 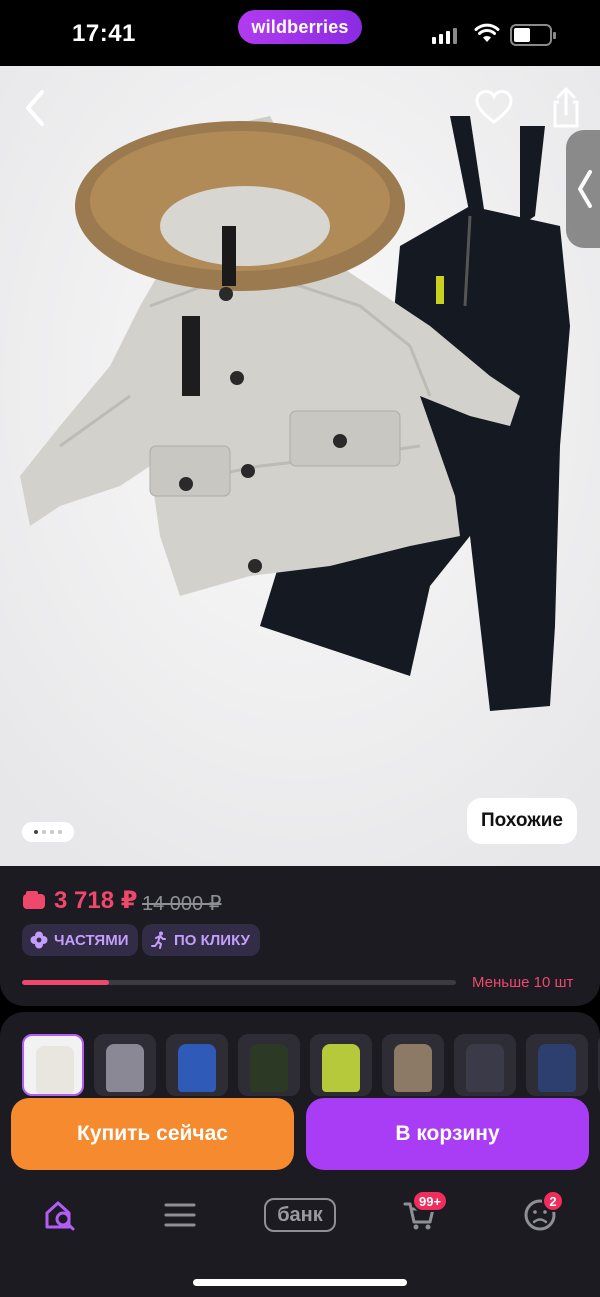 I want to click on price-current: 3 718 ₽, so click(x=96, y=900).